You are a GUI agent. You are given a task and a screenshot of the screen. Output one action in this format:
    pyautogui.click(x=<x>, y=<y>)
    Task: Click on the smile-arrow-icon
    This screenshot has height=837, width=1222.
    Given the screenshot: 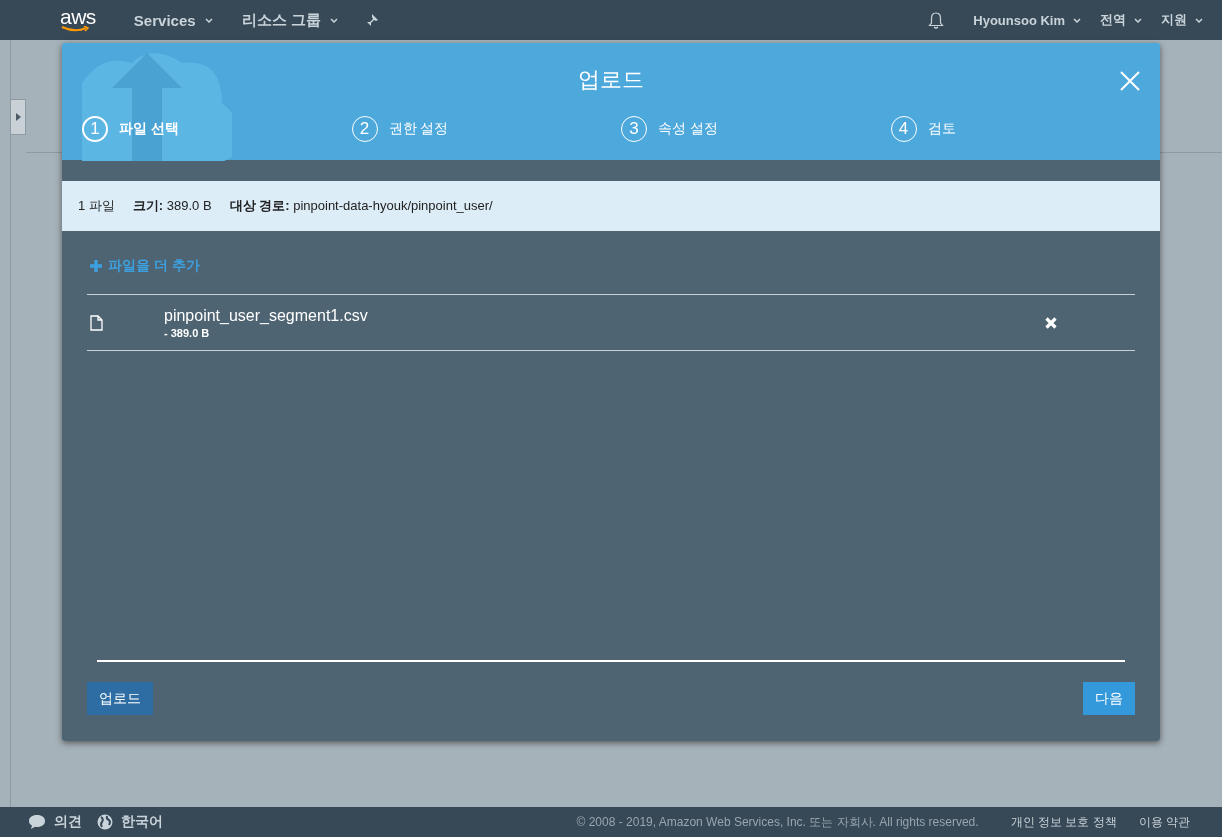 What is the action you would take?
    pyautogui.click(x=75, y=29)
    